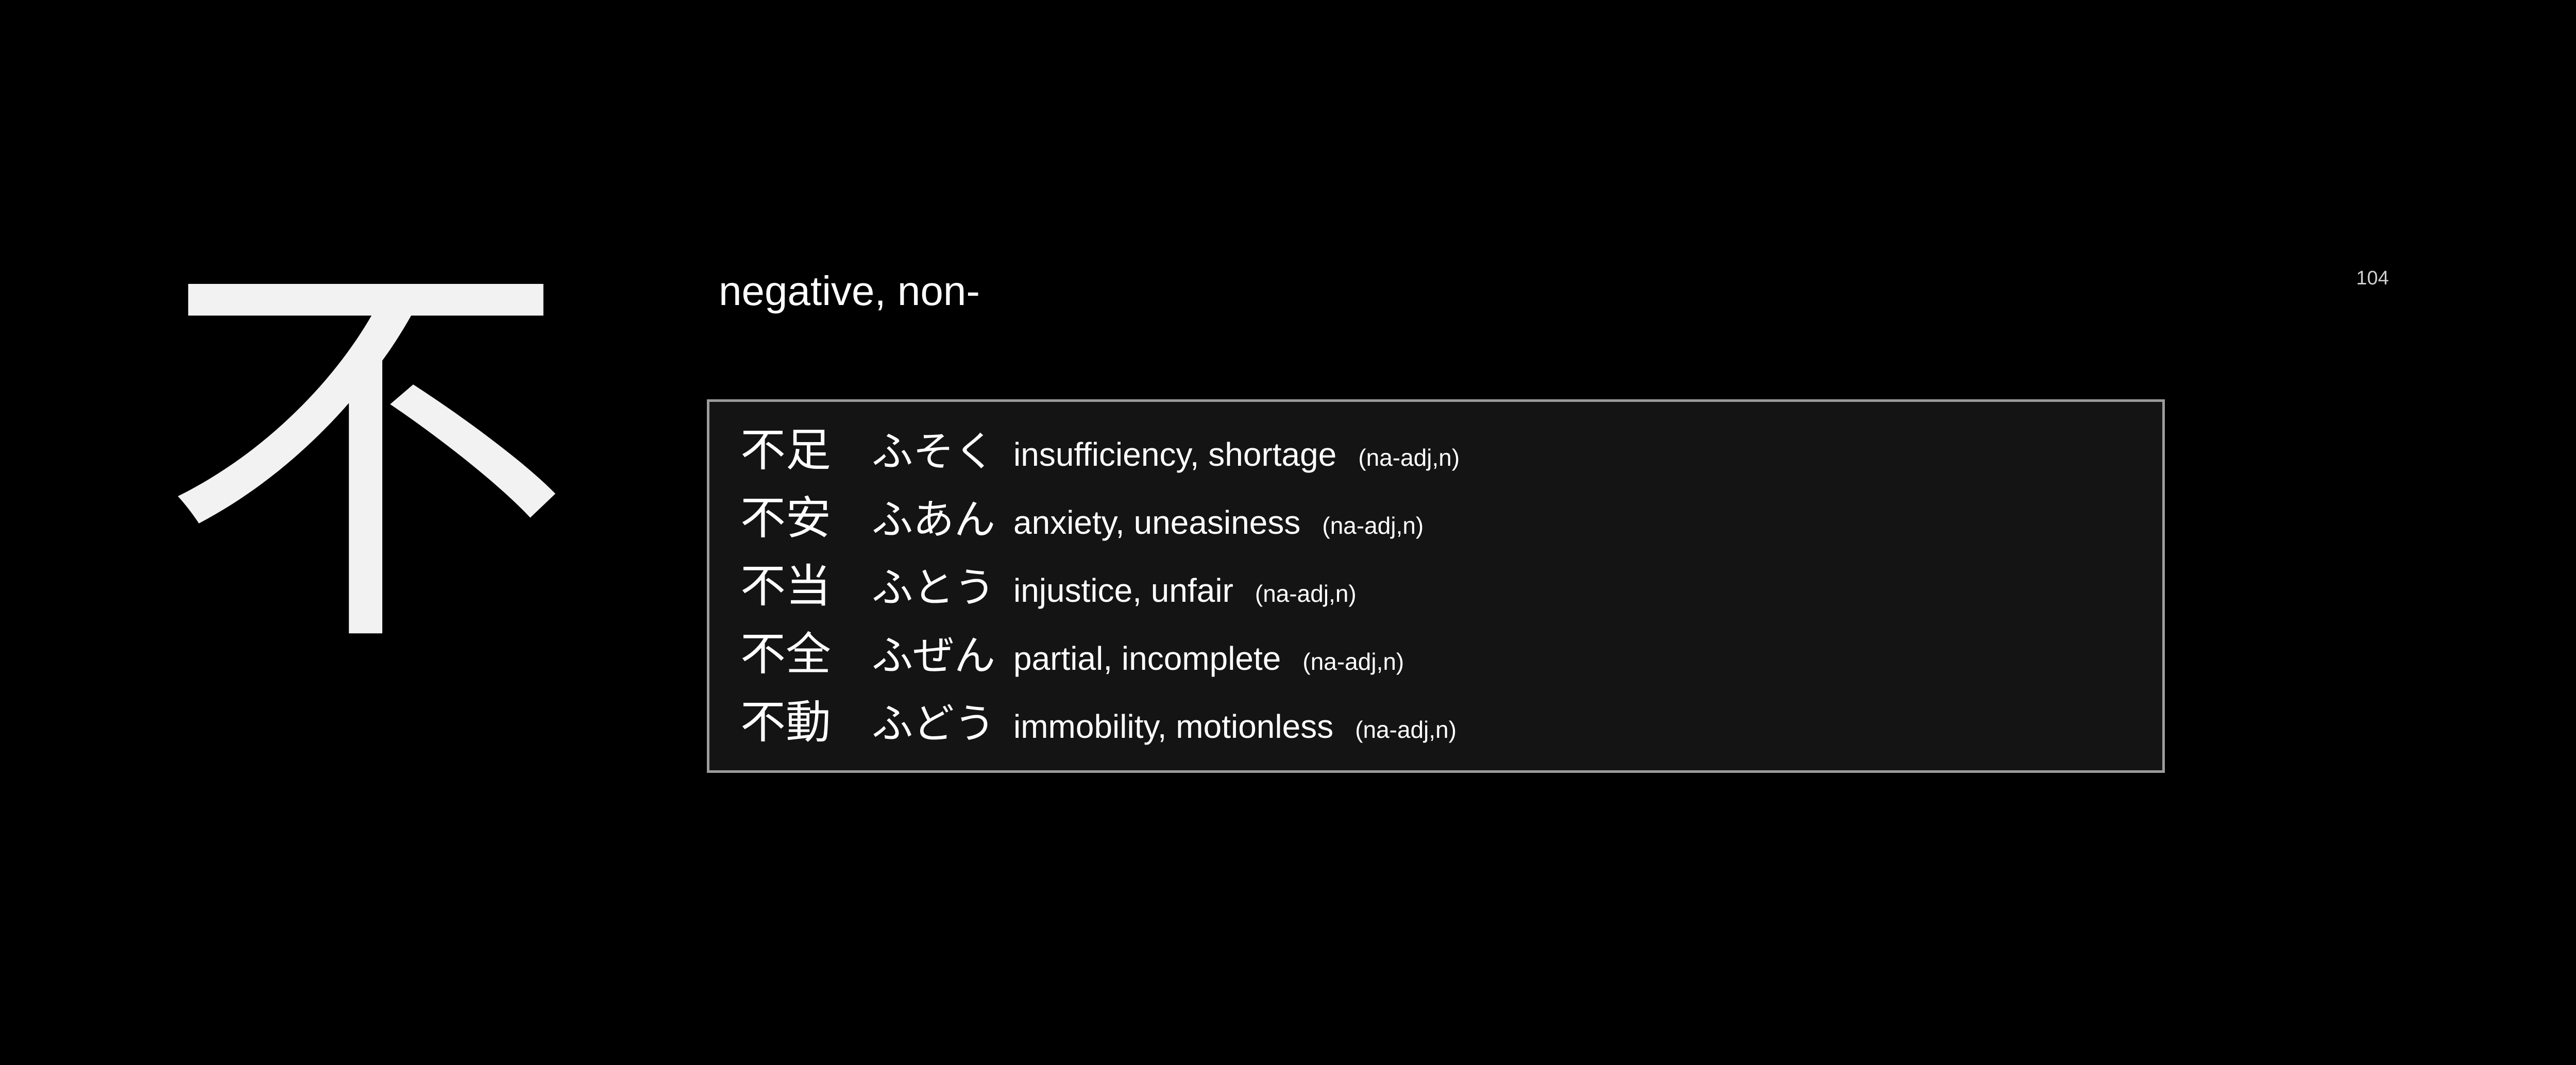 The image size is (2576, 1065). I want to click on vocab-row: 不当 ふとう injustice, unfair (na-adj,n), so click(1451, 586).